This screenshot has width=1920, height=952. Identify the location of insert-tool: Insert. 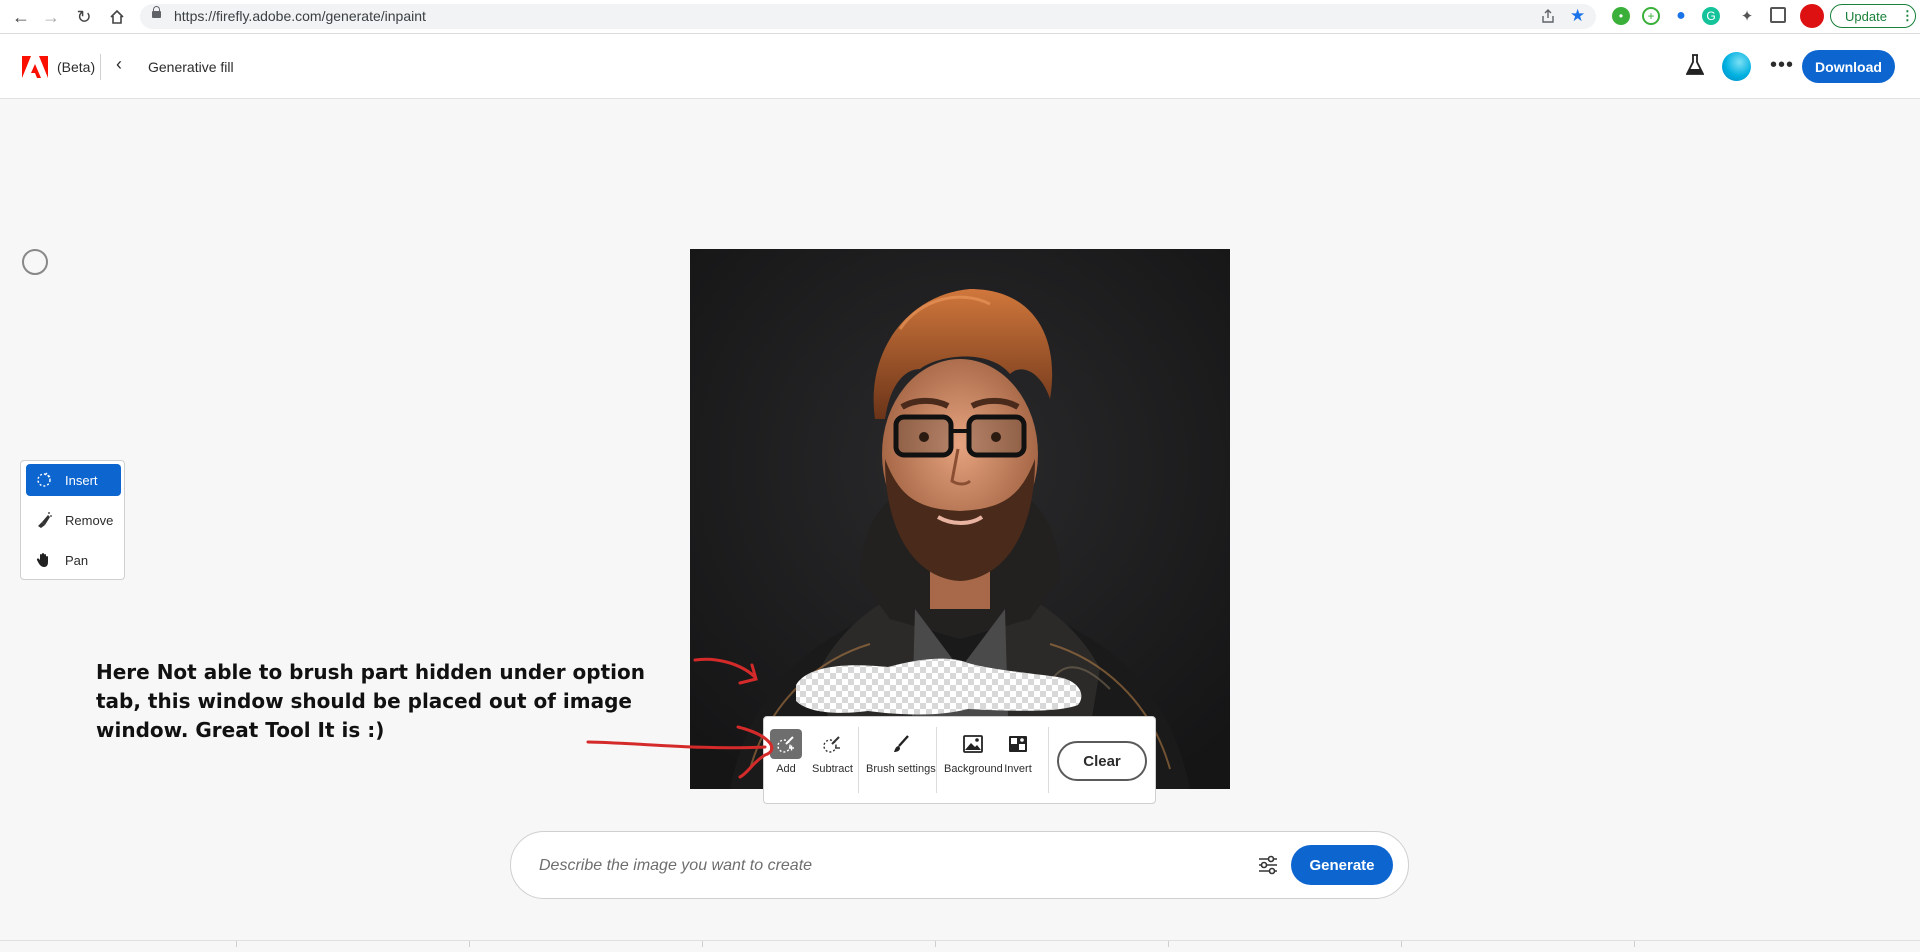
(73, 480).